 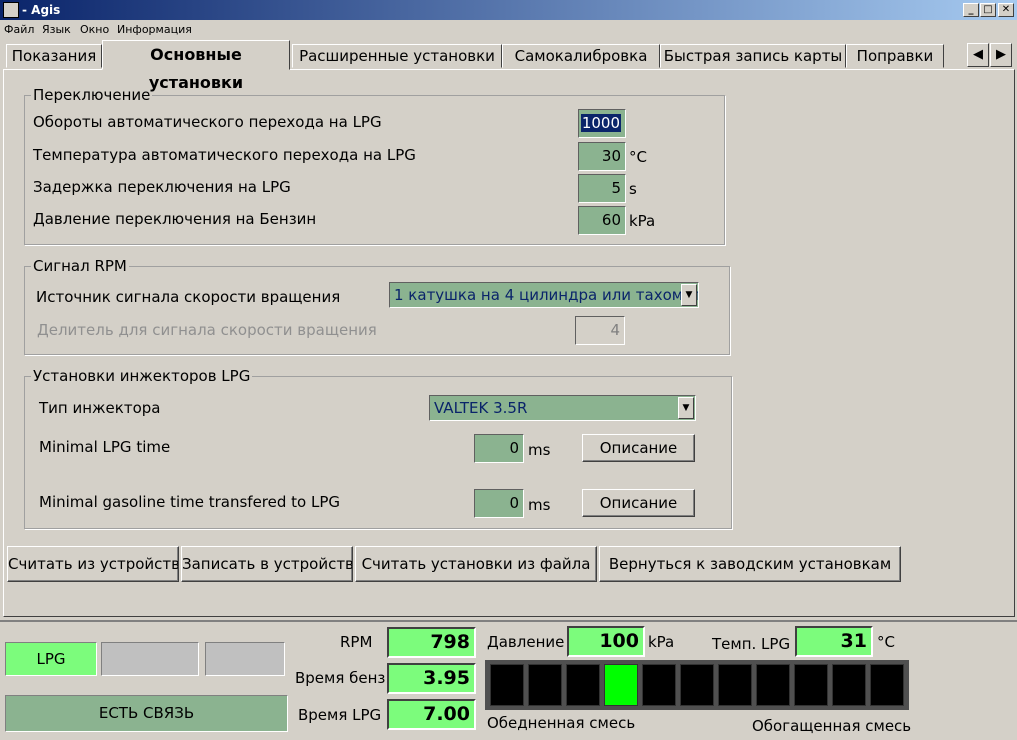 I want to click on rpm-switch-input: 1000, so click(x=602, y=123).